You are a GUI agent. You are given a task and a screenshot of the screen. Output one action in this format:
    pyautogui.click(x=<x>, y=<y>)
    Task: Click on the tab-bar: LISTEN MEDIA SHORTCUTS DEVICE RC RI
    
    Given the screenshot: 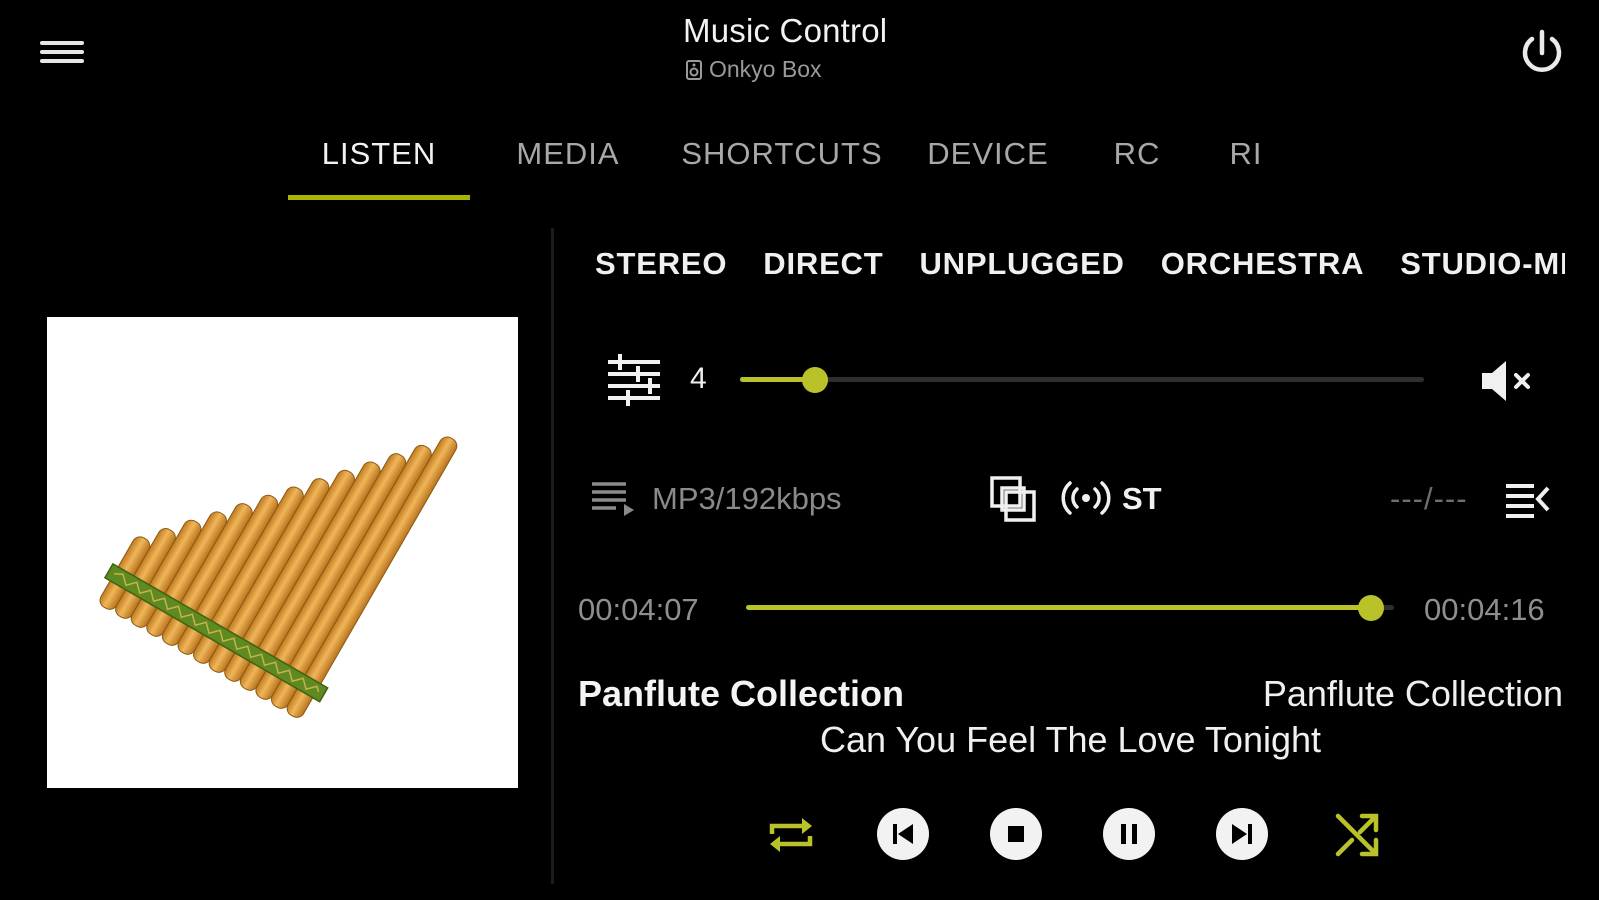 What is the action you would take?
    pyautogui.click(x=792, y=169)
    